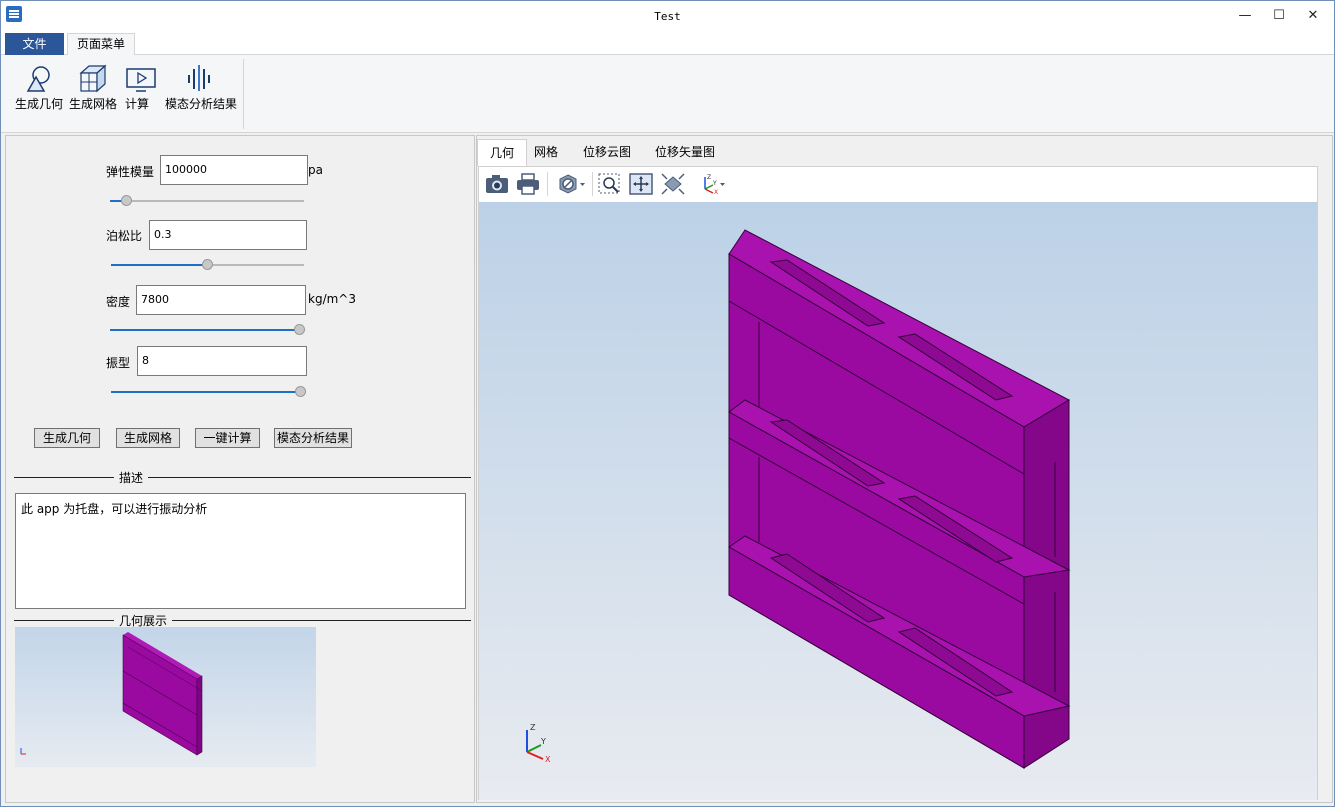 This screenshot has height=807, width=1335. I want to click on description-group-line, so click(242, 477).